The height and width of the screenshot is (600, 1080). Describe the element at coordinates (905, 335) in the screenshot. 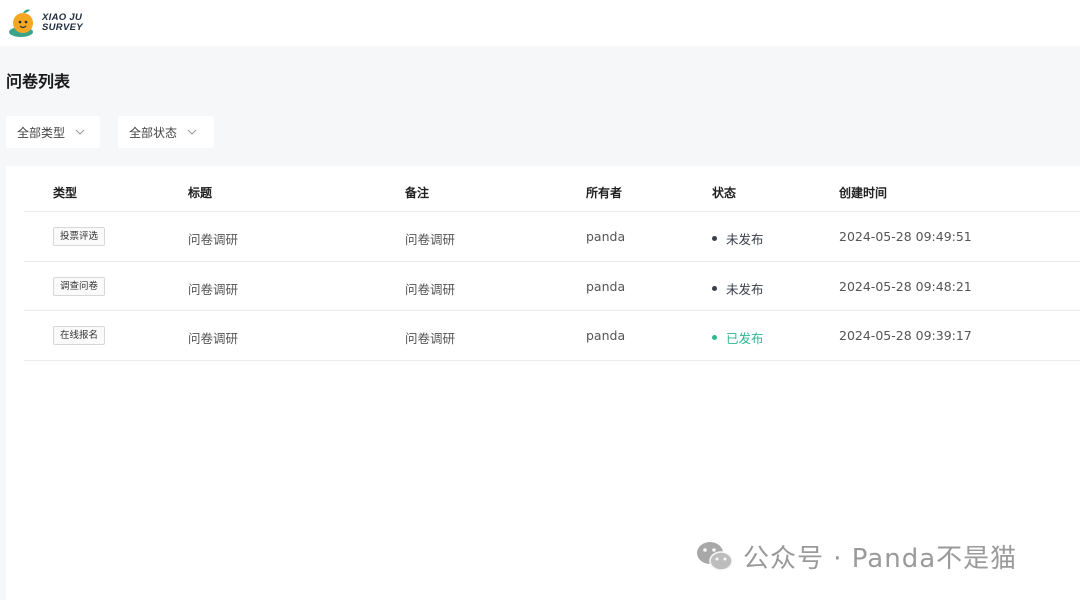

I see `created-time: 2024-05-28 09:39:17` at that location.